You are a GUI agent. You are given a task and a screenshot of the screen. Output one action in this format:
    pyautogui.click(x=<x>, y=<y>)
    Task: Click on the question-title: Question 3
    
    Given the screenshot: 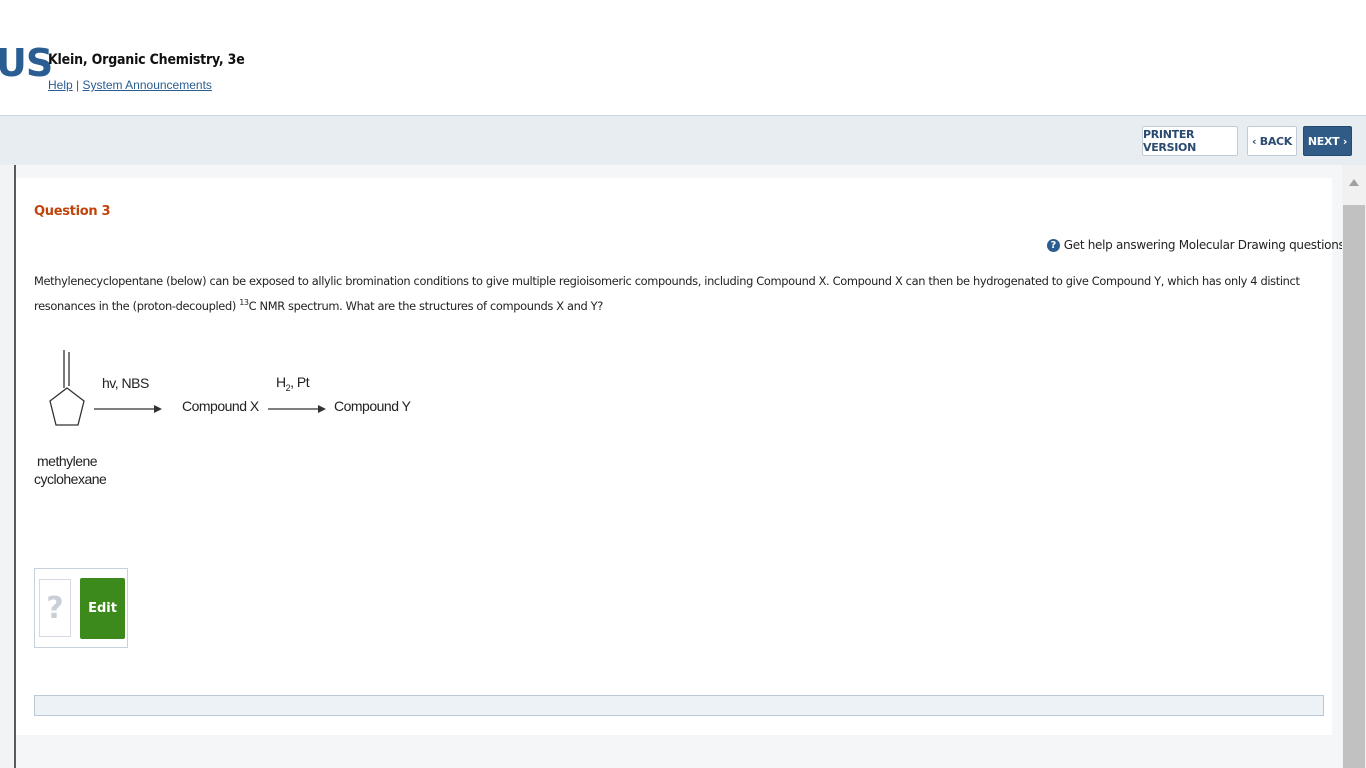 What is the action you would take?
    pyautogui.click(x=72, y=211)
    